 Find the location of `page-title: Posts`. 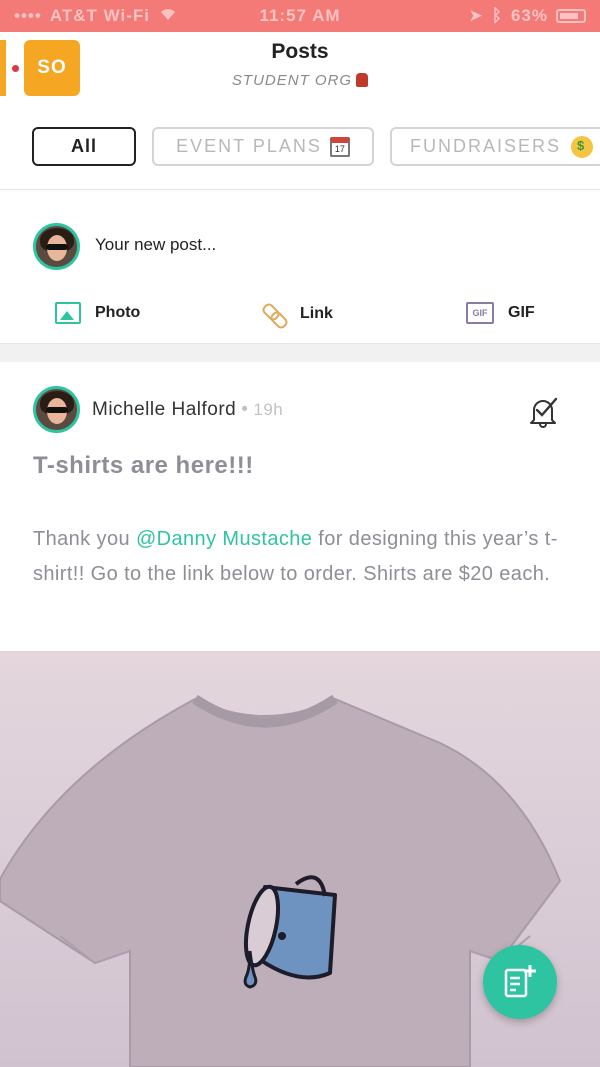

page-title: Posts is located at coordinates (300, 51).